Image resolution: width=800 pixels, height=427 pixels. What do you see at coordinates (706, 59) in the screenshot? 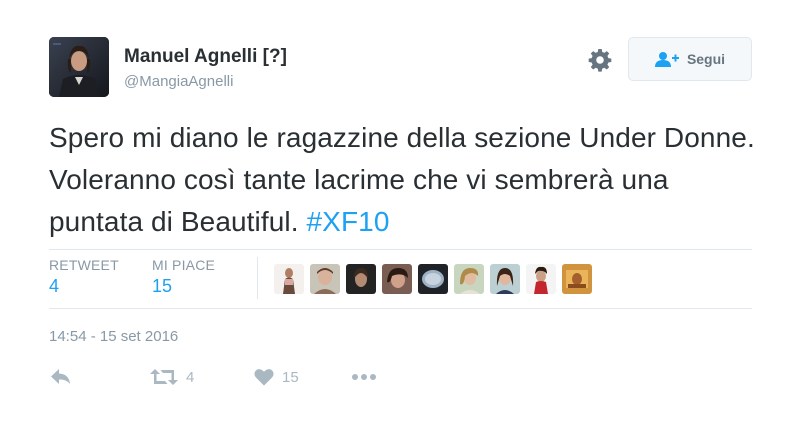
I see `follow-label: Segui` at bounding box center [706, 59].